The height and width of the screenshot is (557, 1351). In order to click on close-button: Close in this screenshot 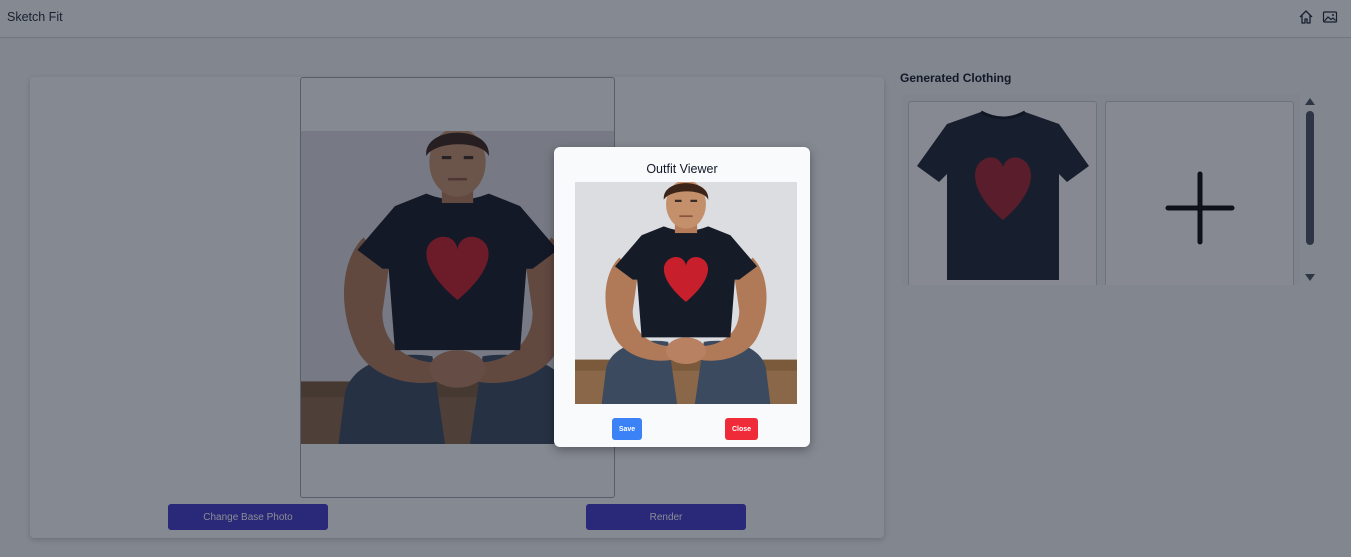, I will do `click(741, 429)`.